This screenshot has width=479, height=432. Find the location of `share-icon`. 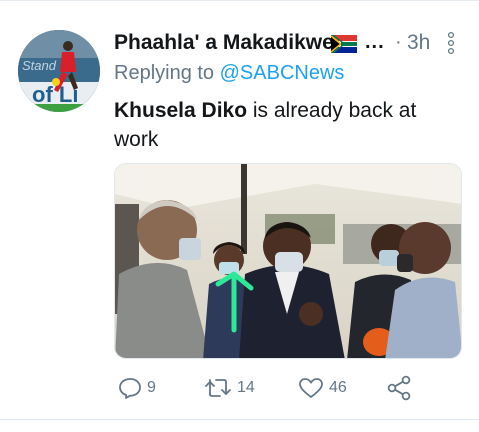

share-icon is located at coordinates (399, 388).